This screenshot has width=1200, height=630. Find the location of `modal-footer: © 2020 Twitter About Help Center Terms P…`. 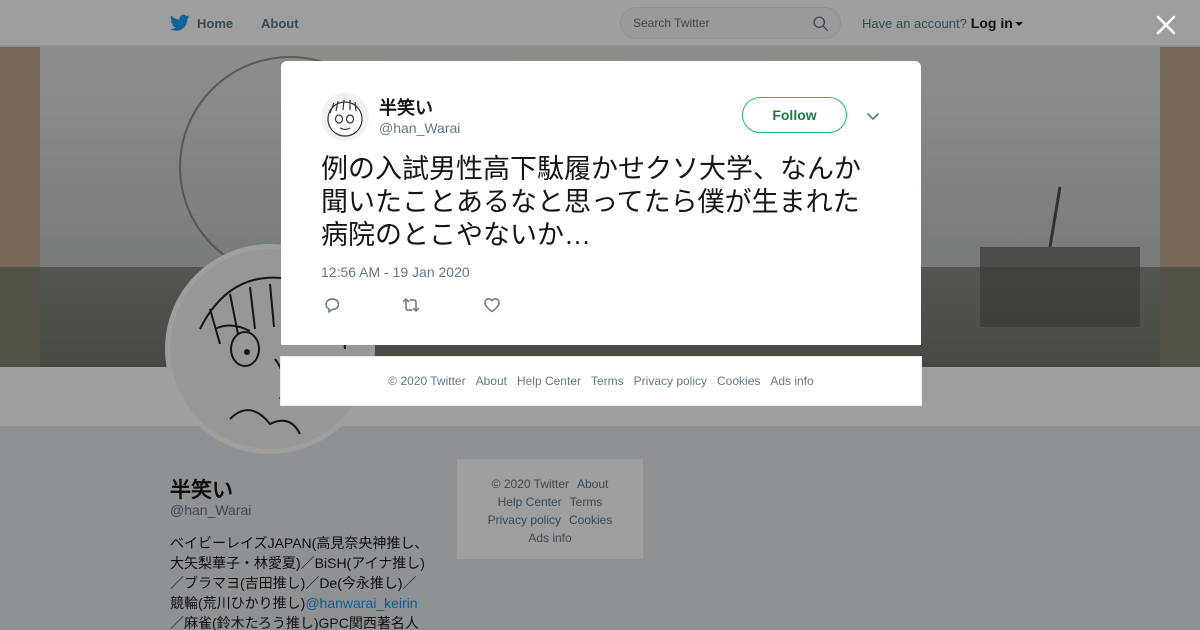

modal-footer: © 2020 Twitter About Help Center Terms P… is located at coordinates (601, 381).